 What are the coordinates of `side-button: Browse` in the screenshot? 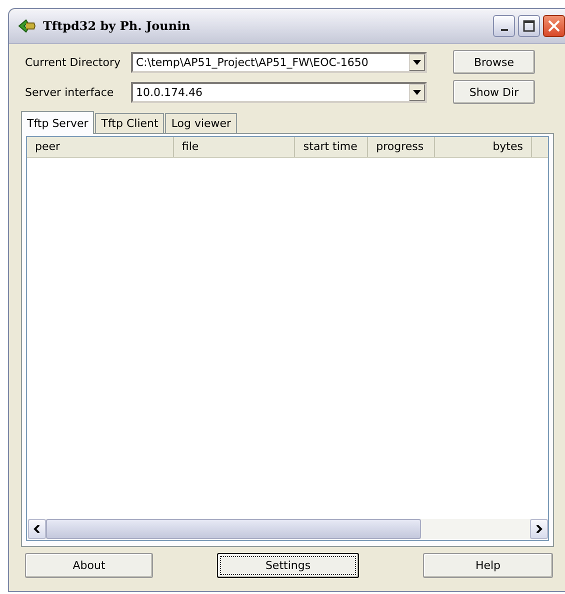 It's located at (494, 62).